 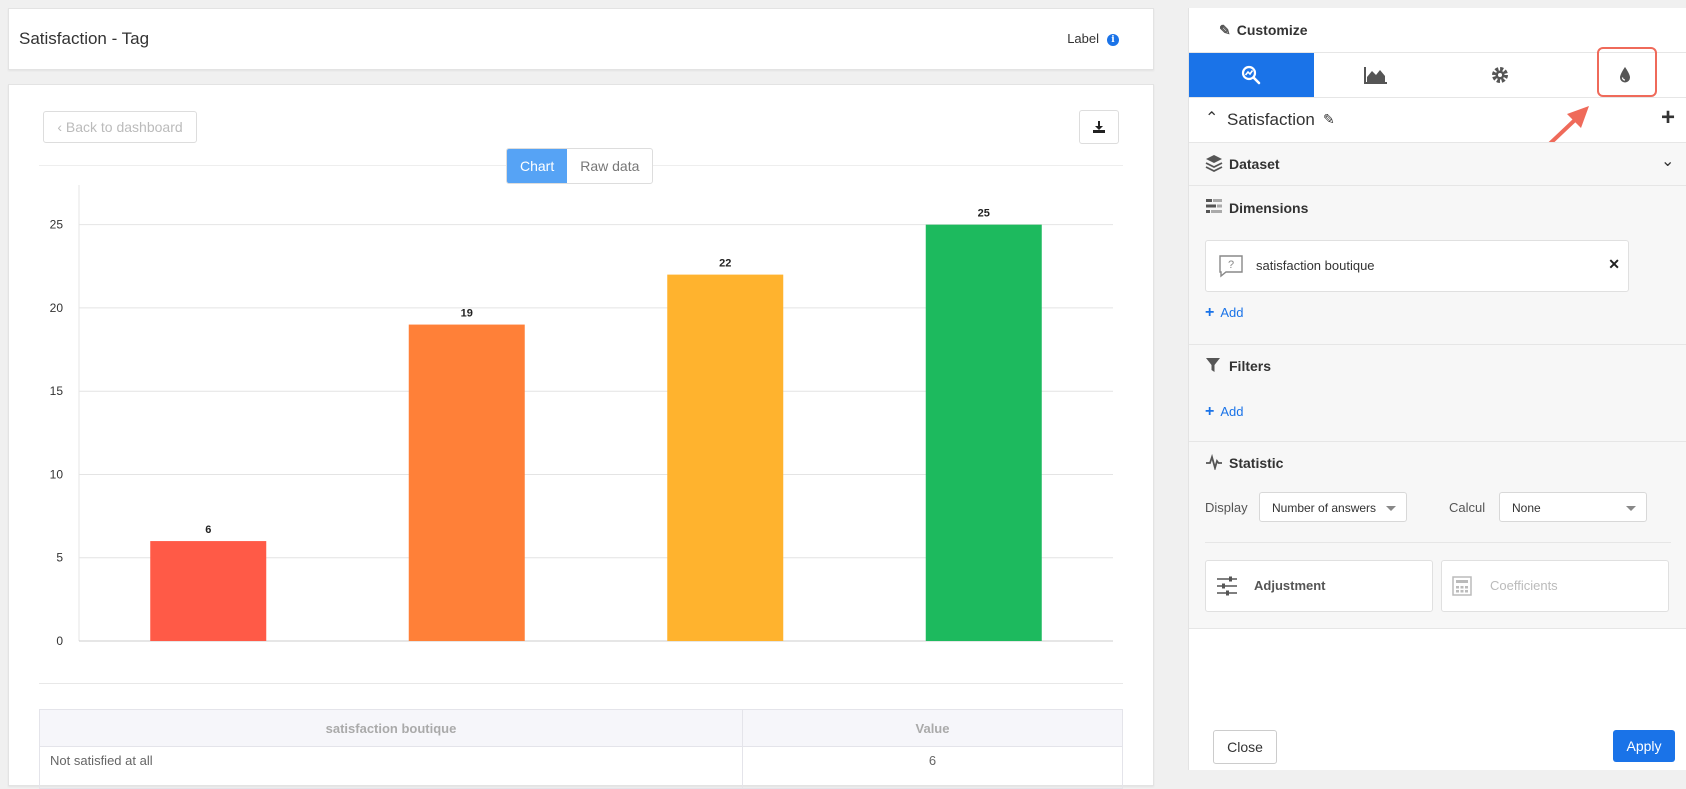 I want to click on add-filter-label: Add, so click(x=1231, y=411).